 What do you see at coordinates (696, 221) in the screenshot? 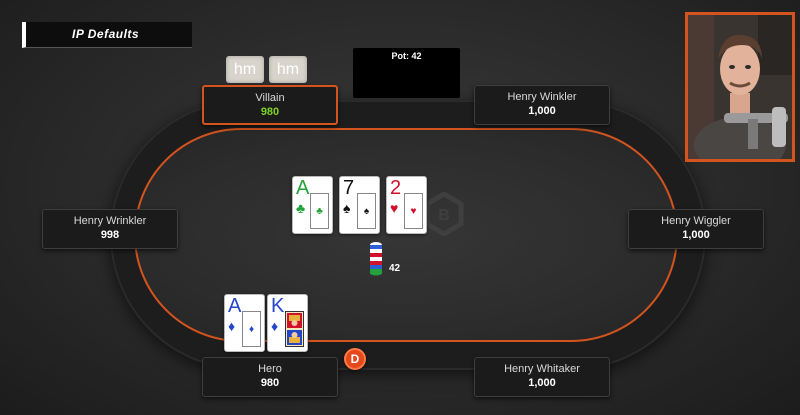
I see `seat-name: Henry Wiggler` at bounding box center [696, 221].